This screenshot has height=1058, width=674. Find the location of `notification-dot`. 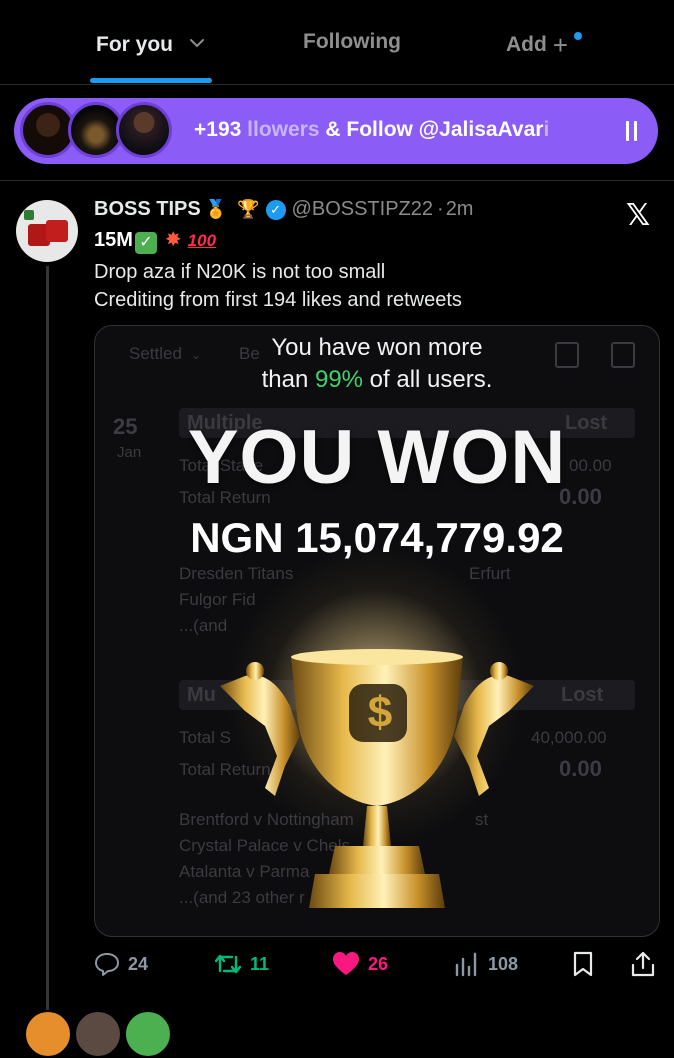

notification-dot is located at coordinates (578, 36).